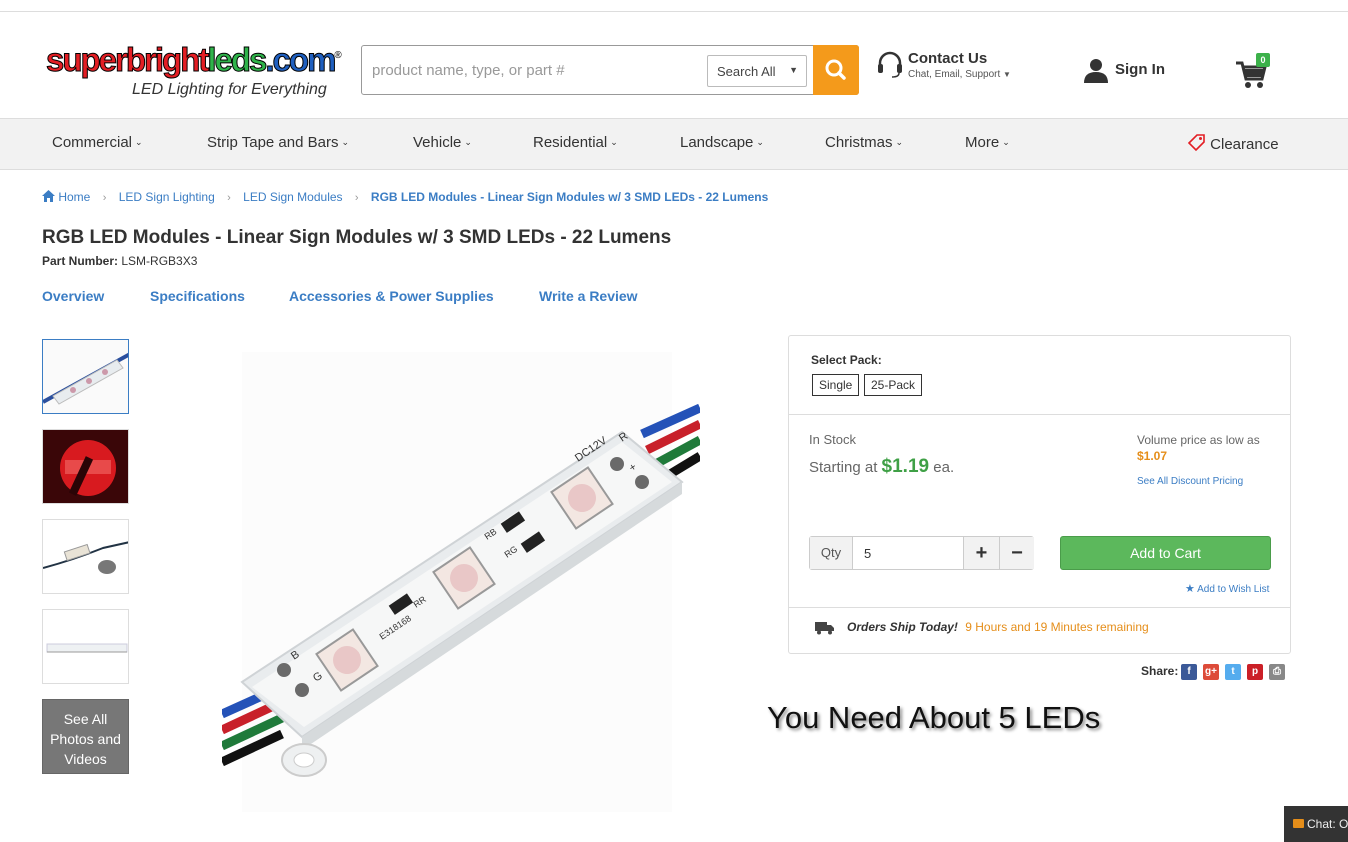 This screenshot has height=842, width=1348. Describe the element at coordinates (1263, 60) in the screenshot. I see `cart-count-badge: 0` at that location.